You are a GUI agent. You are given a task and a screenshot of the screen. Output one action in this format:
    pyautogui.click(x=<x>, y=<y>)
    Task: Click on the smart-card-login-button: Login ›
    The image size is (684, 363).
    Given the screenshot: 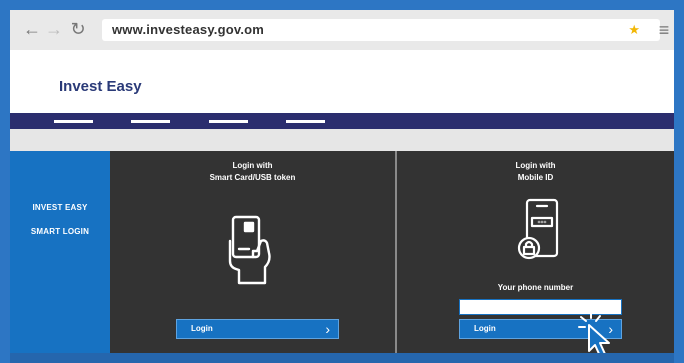 What is the action you would take?
    pyautogui.click(x=257, y=329)
    